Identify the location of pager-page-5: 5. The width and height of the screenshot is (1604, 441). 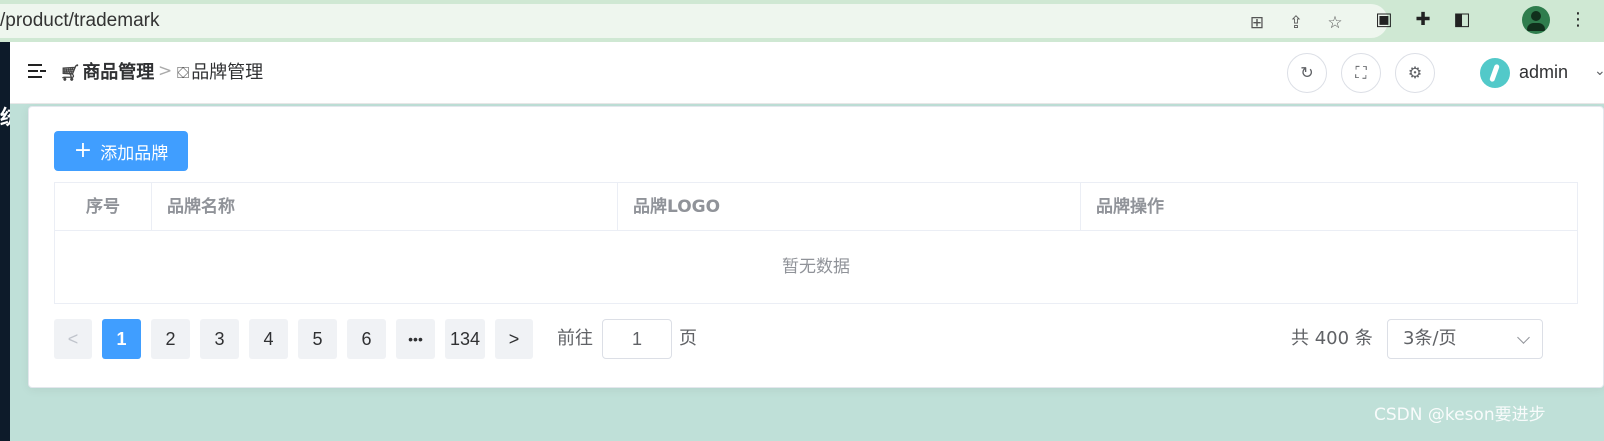
(317, 339).